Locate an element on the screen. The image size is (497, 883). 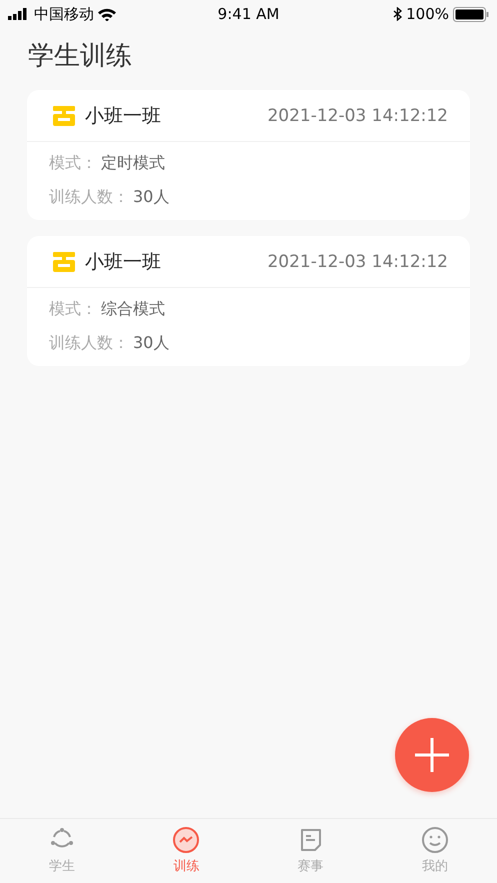
add-button is located at coordinates (432, 755).